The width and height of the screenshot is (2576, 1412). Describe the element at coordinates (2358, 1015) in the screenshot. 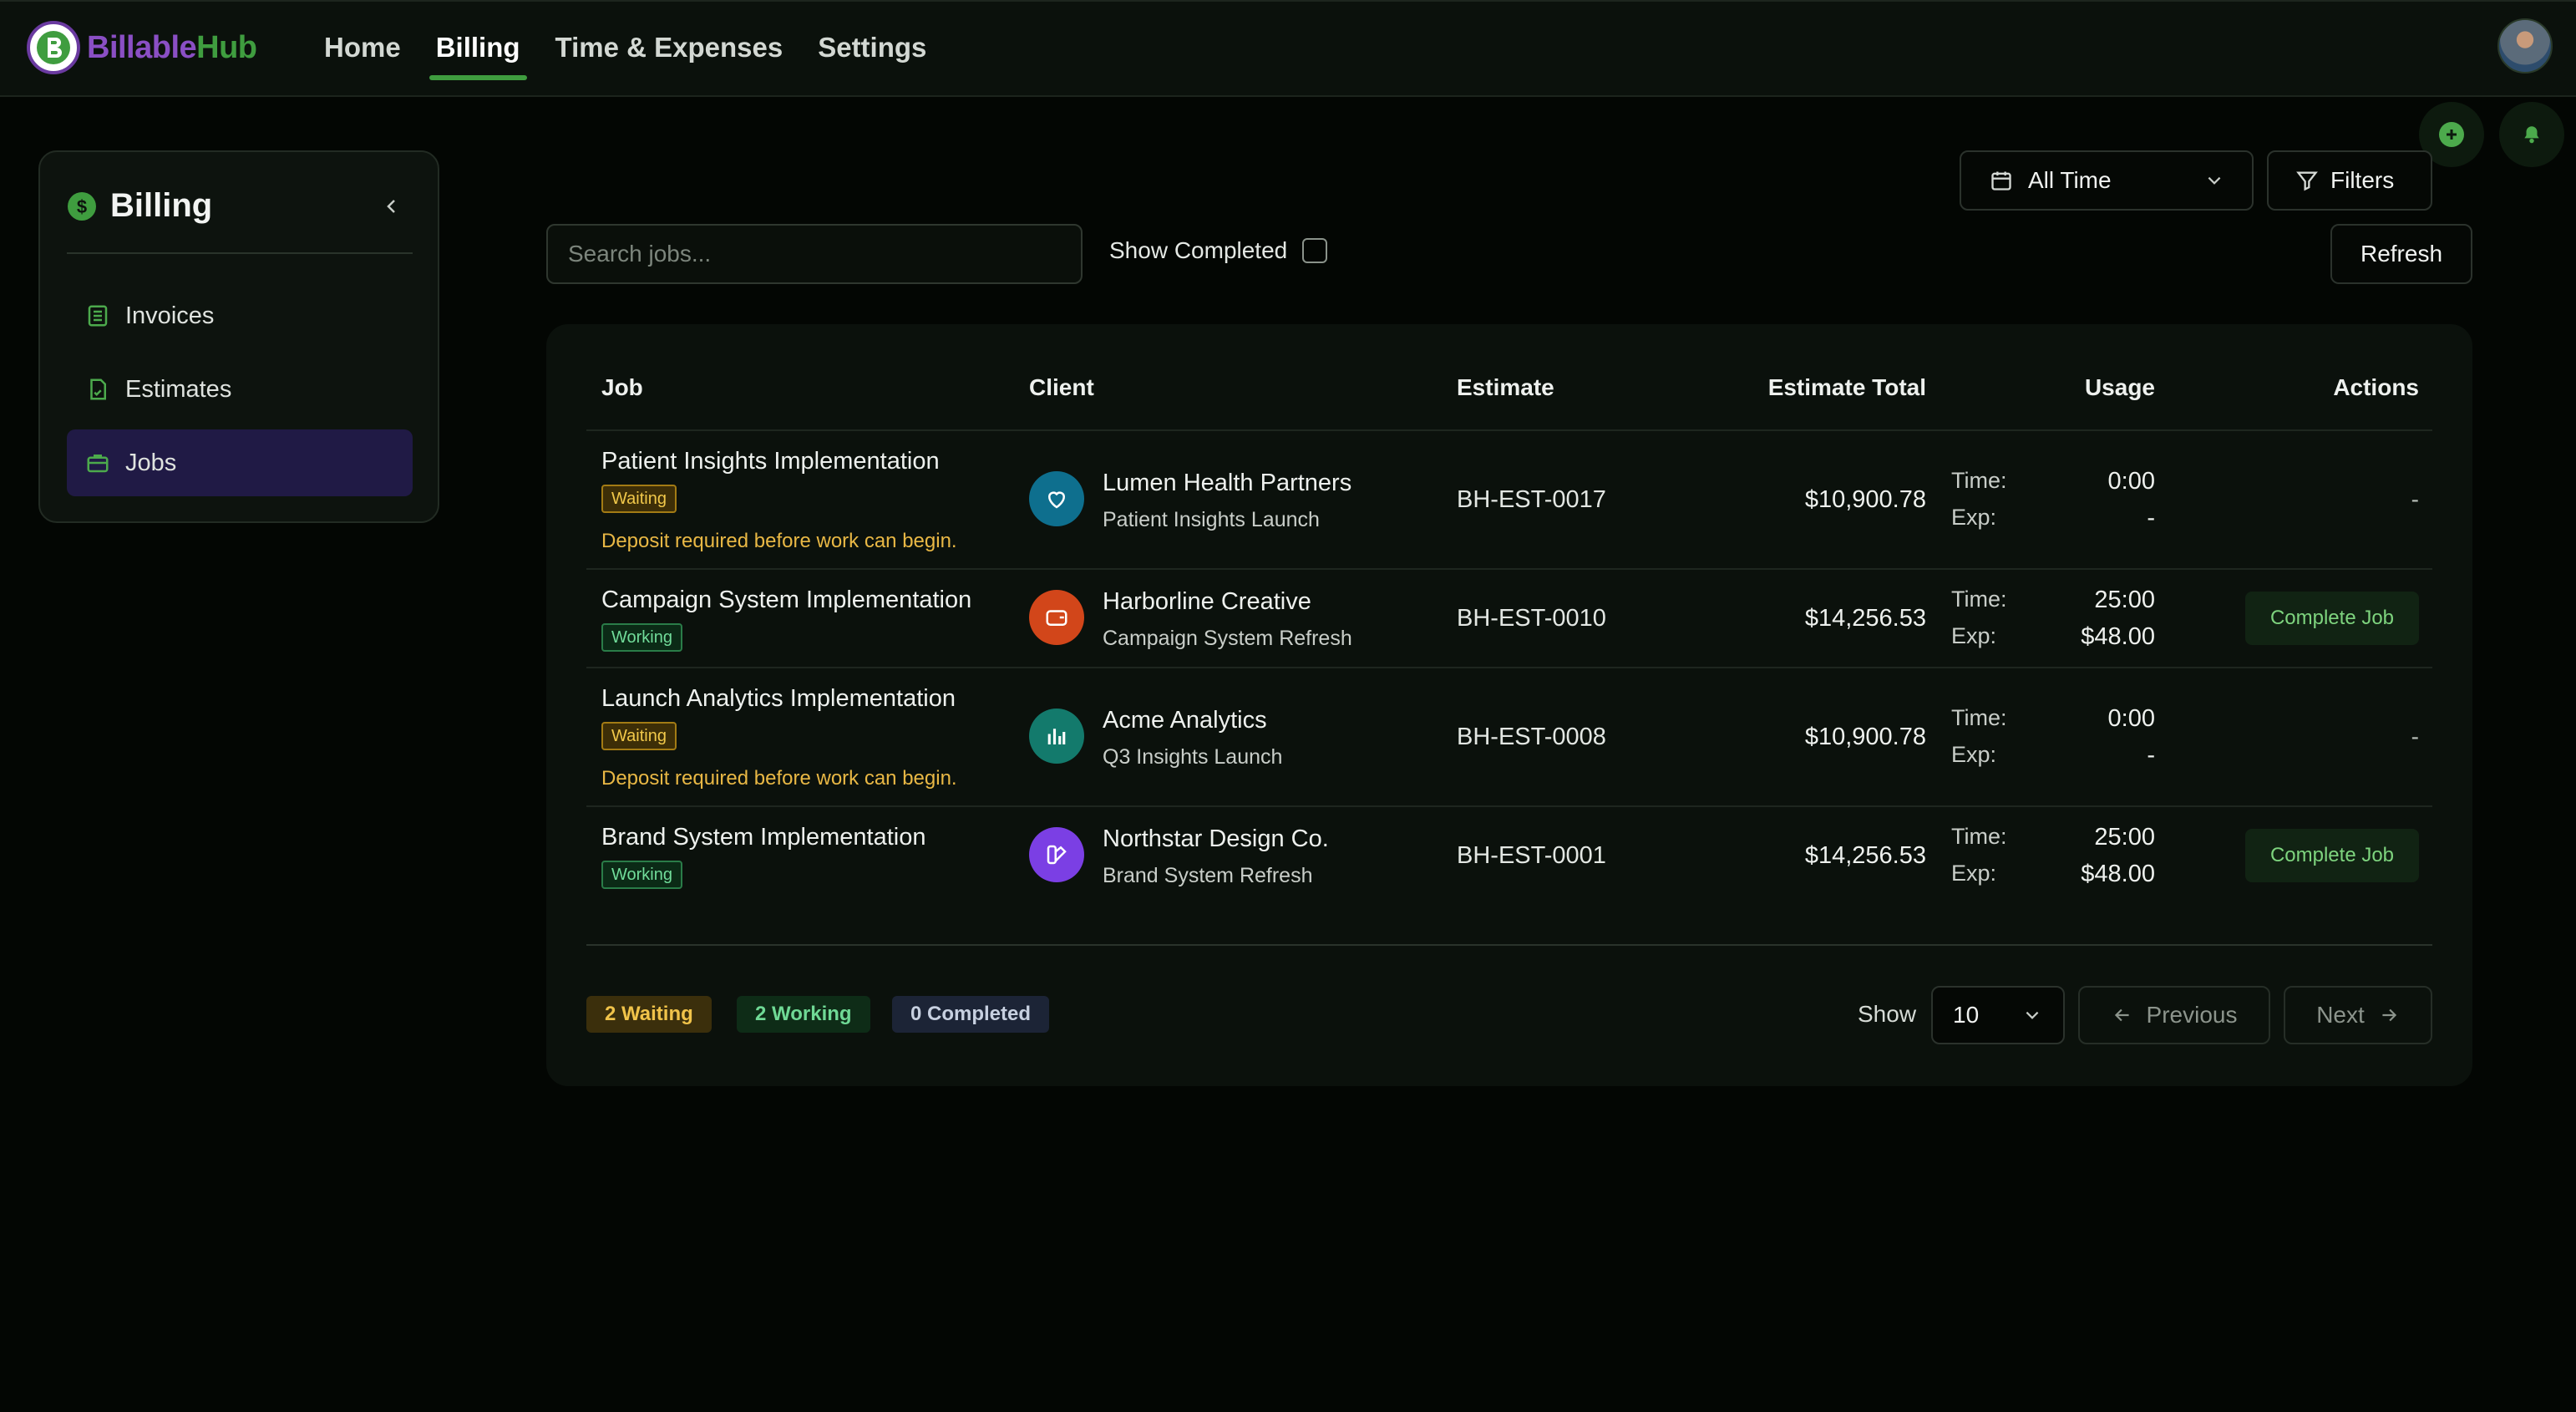

I see `next-page-button: Next` at that location.